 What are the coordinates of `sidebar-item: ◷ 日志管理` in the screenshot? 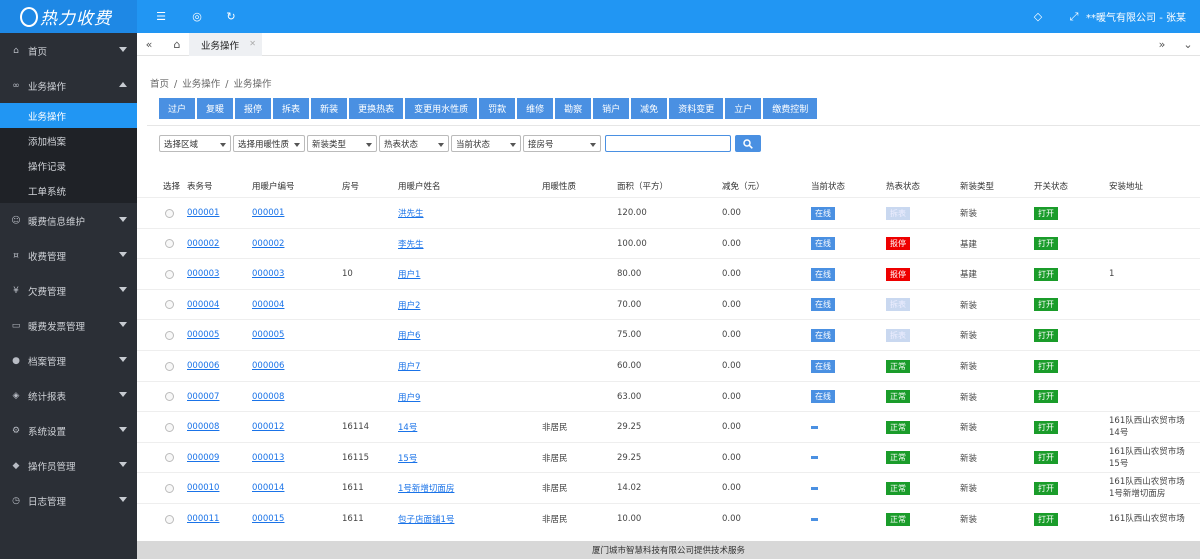 It's located at (68, 500).